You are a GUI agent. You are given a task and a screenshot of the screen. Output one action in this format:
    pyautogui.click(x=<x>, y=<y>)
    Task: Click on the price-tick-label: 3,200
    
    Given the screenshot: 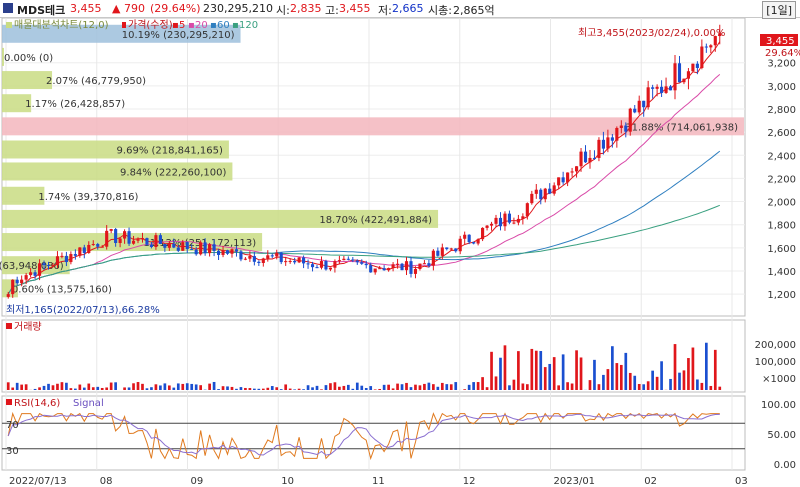 What is the action you would take?
    pyautogui.click(x=781, y=64)
    